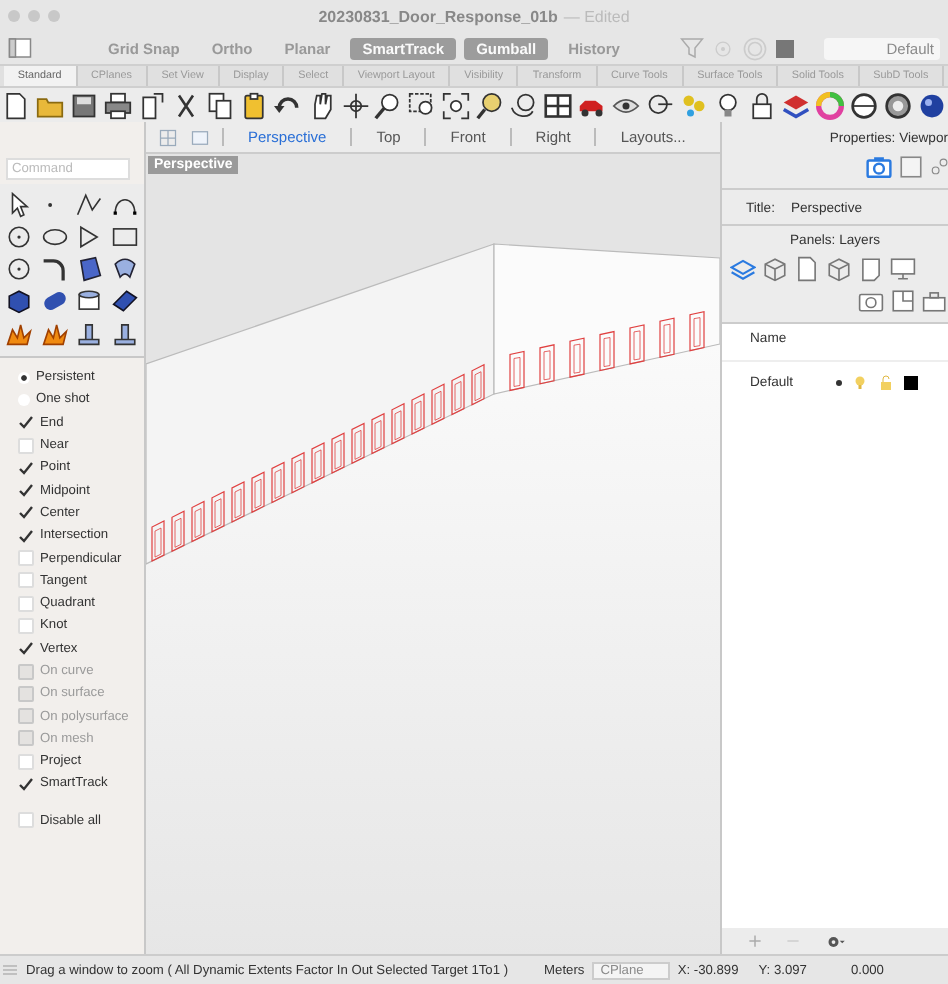  Describe the element at coordinates (911, 167) in the screenshot. I see `square-icon` at that location.